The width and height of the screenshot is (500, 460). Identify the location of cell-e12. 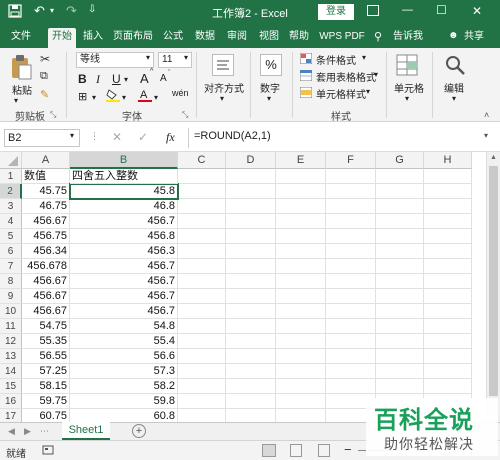
(301, 341).